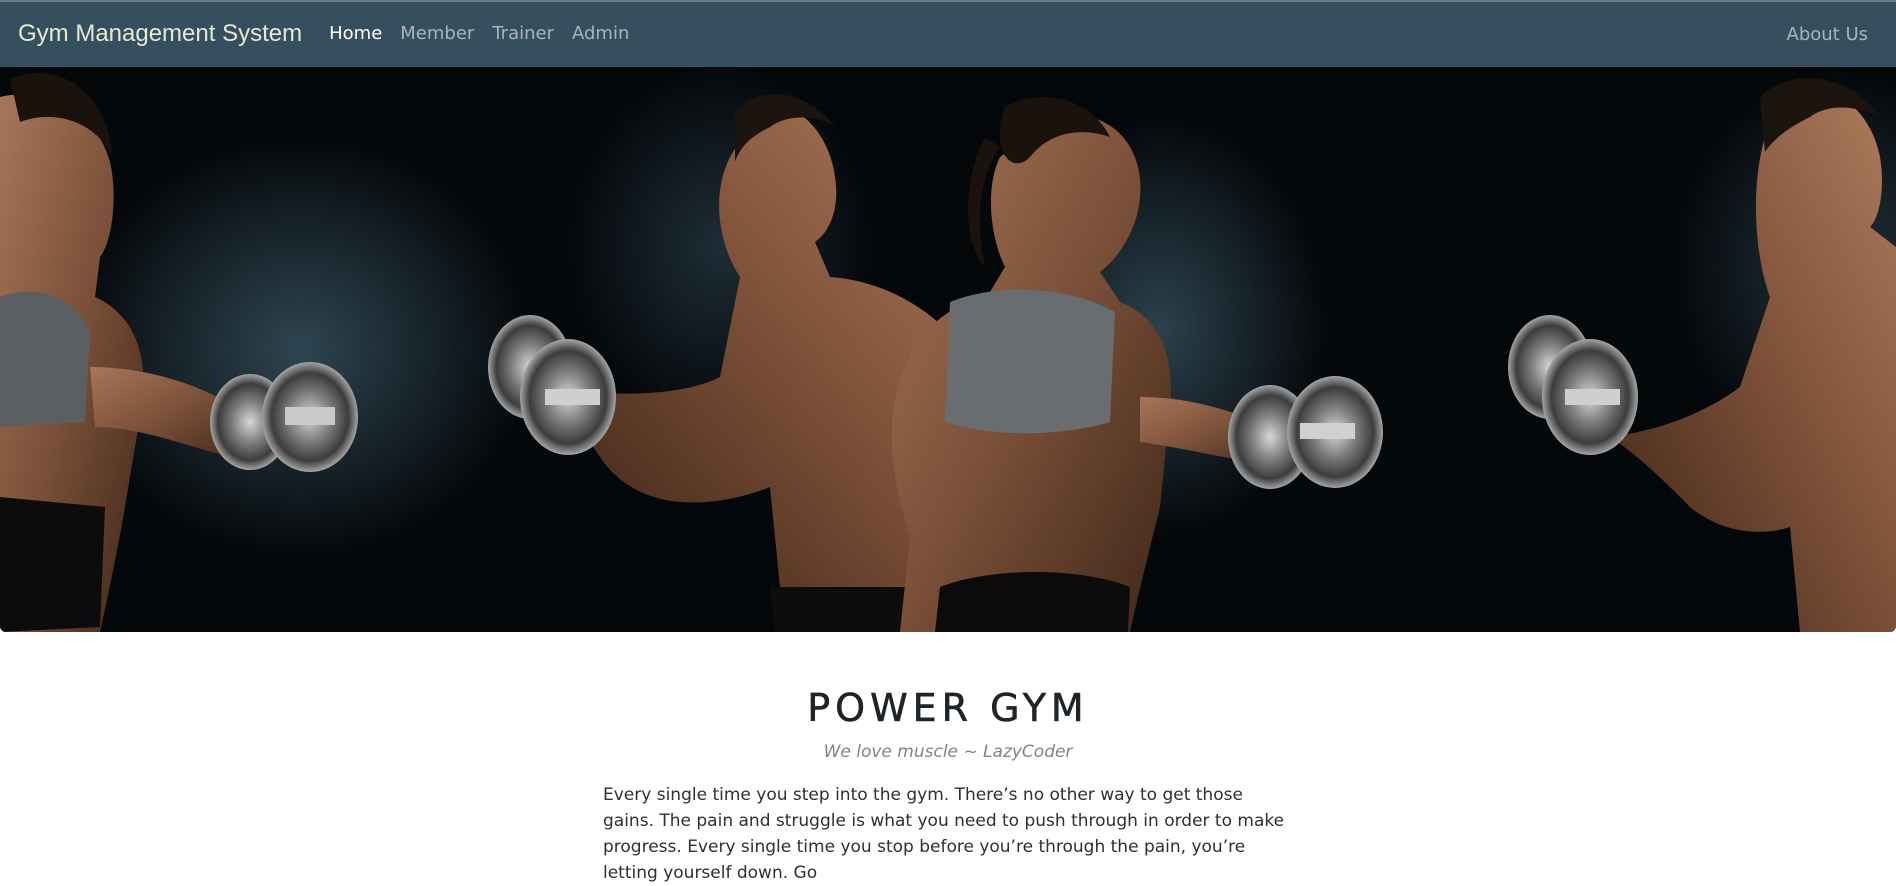 This screenshot has height=886, width=1896. What do you see at coordinates (1090, 364) in the screenshot?
I see `woman-center-figure` at bounding box center [1090, 364].